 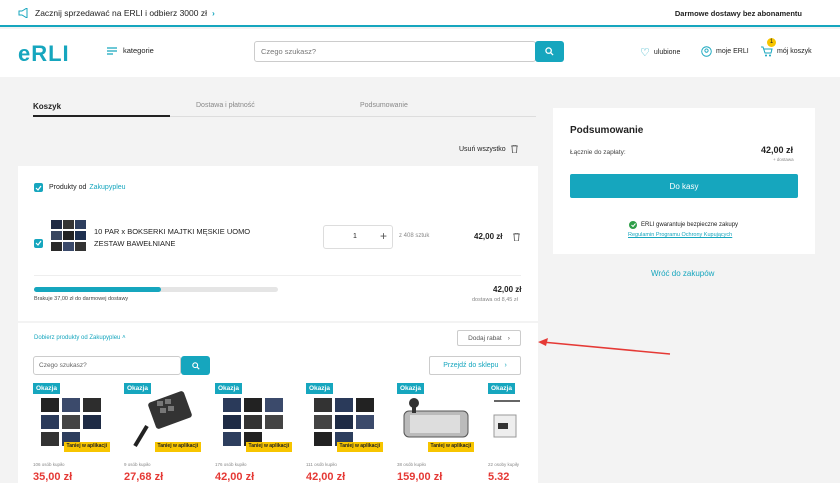 I want to click on remove-all-button: Usuń wszystko, so click(x=488, y=149).